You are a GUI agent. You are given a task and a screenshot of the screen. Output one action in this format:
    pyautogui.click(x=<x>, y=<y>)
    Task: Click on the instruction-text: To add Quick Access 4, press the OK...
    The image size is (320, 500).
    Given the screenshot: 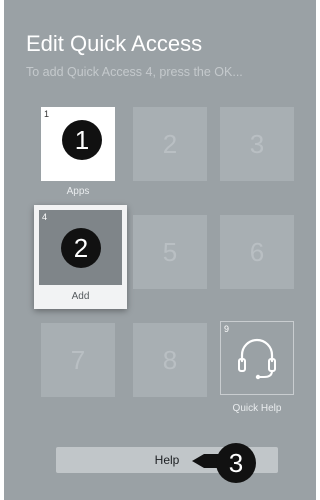 What is the action you would take?
    pyautogui.click(x=134, y=72)
    